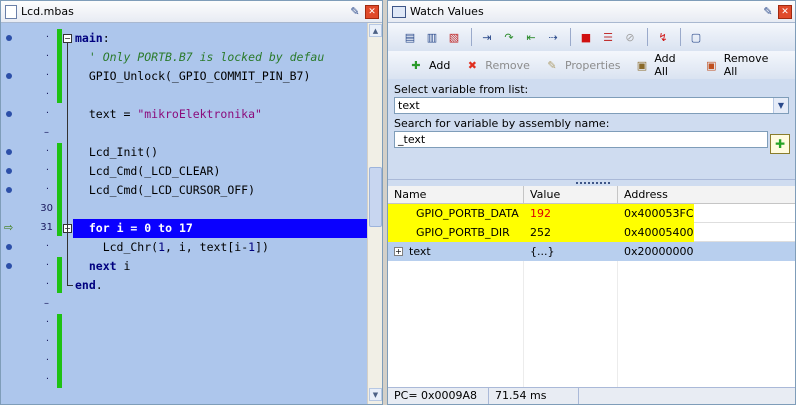 The height and width of the screenshot is (405, 796). I want to click on code-line: GPIO_Unlock(_GPIO_COMMIT_PIN_B7), so click(220, 76).